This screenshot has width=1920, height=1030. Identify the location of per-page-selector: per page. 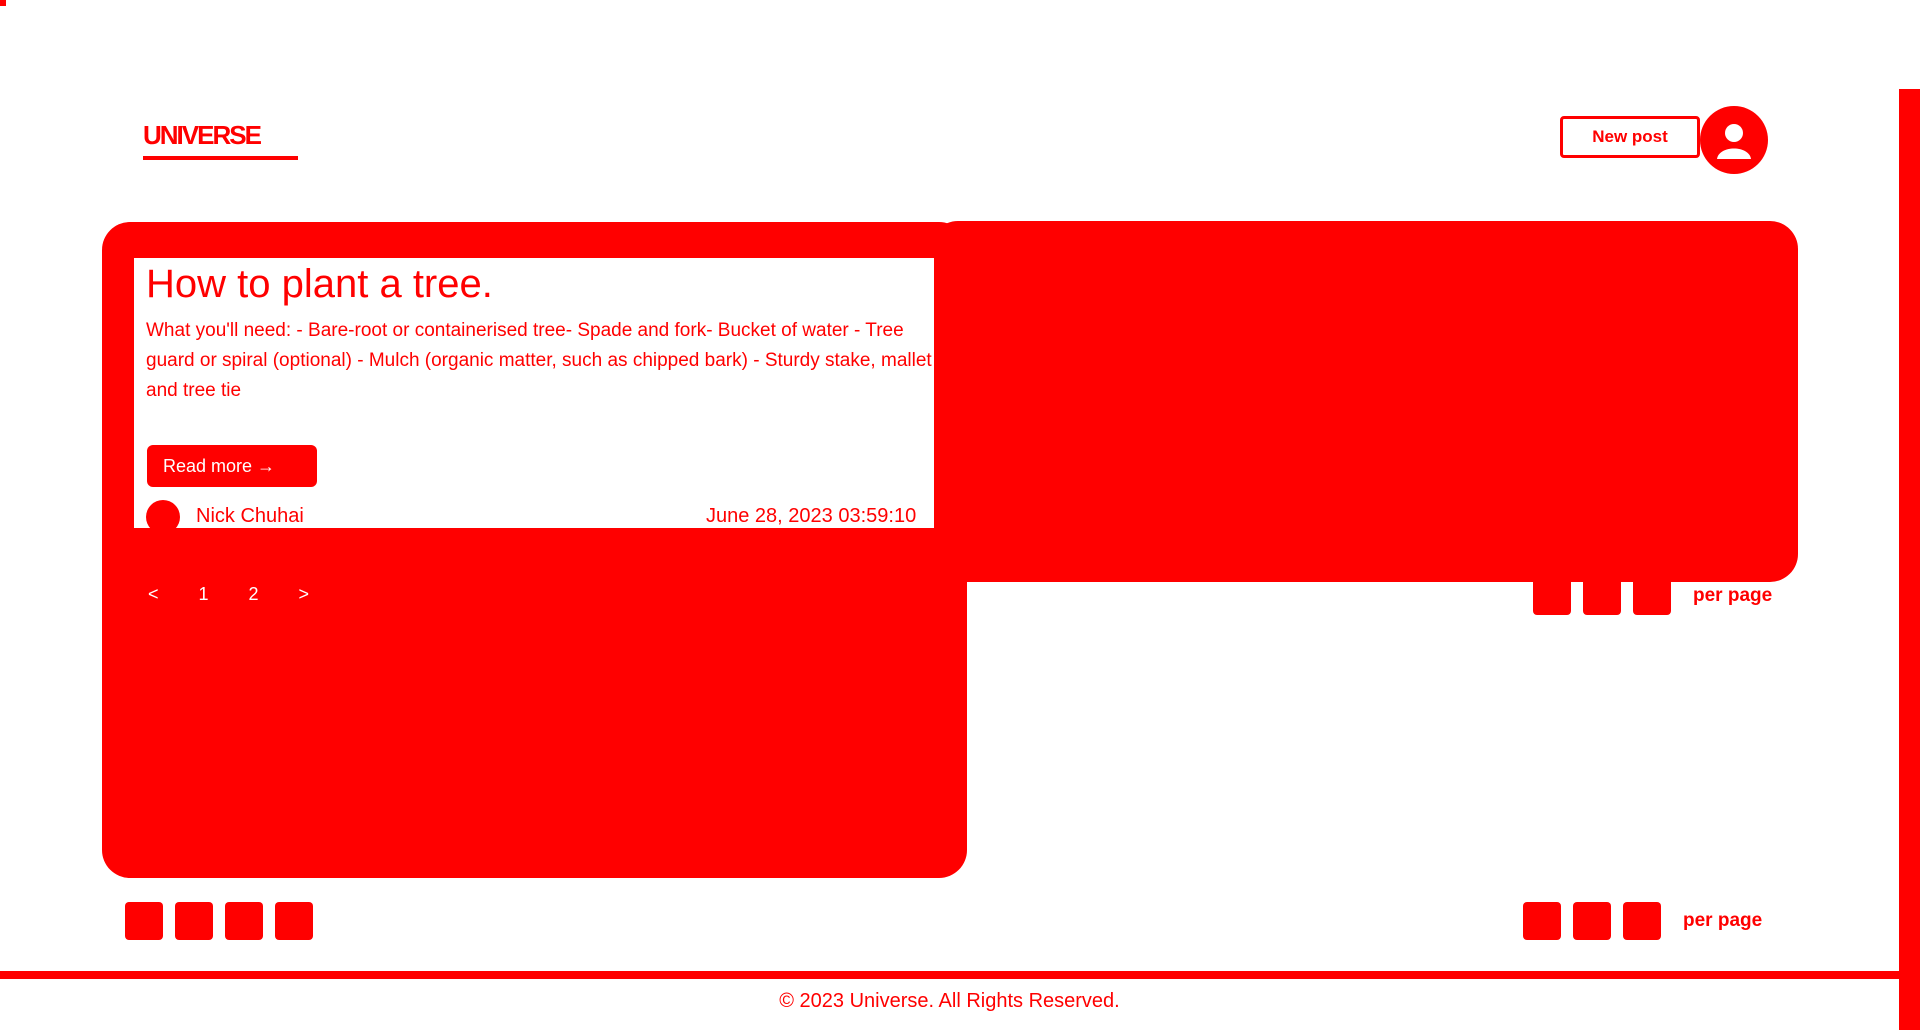
(1652, 596).